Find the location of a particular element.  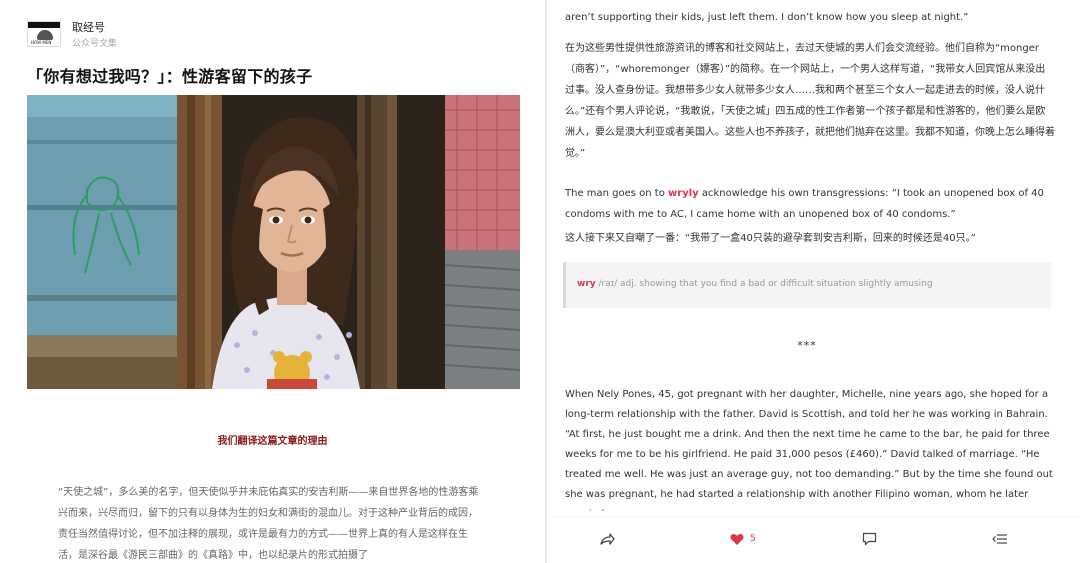

share-icon is located at coordinates (607, 539).